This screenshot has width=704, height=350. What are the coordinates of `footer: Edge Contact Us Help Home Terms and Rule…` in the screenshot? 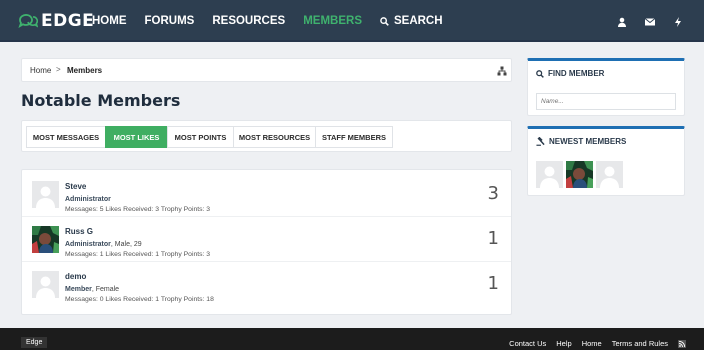 It's located at (352, 339).